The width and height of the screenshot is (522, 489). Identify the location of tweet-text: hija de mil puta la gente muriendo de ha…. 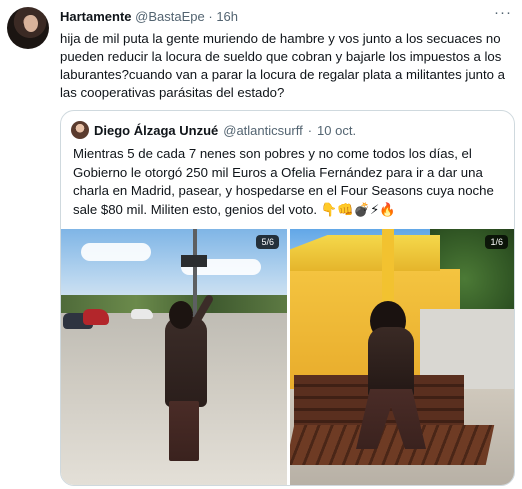
(282, 65).